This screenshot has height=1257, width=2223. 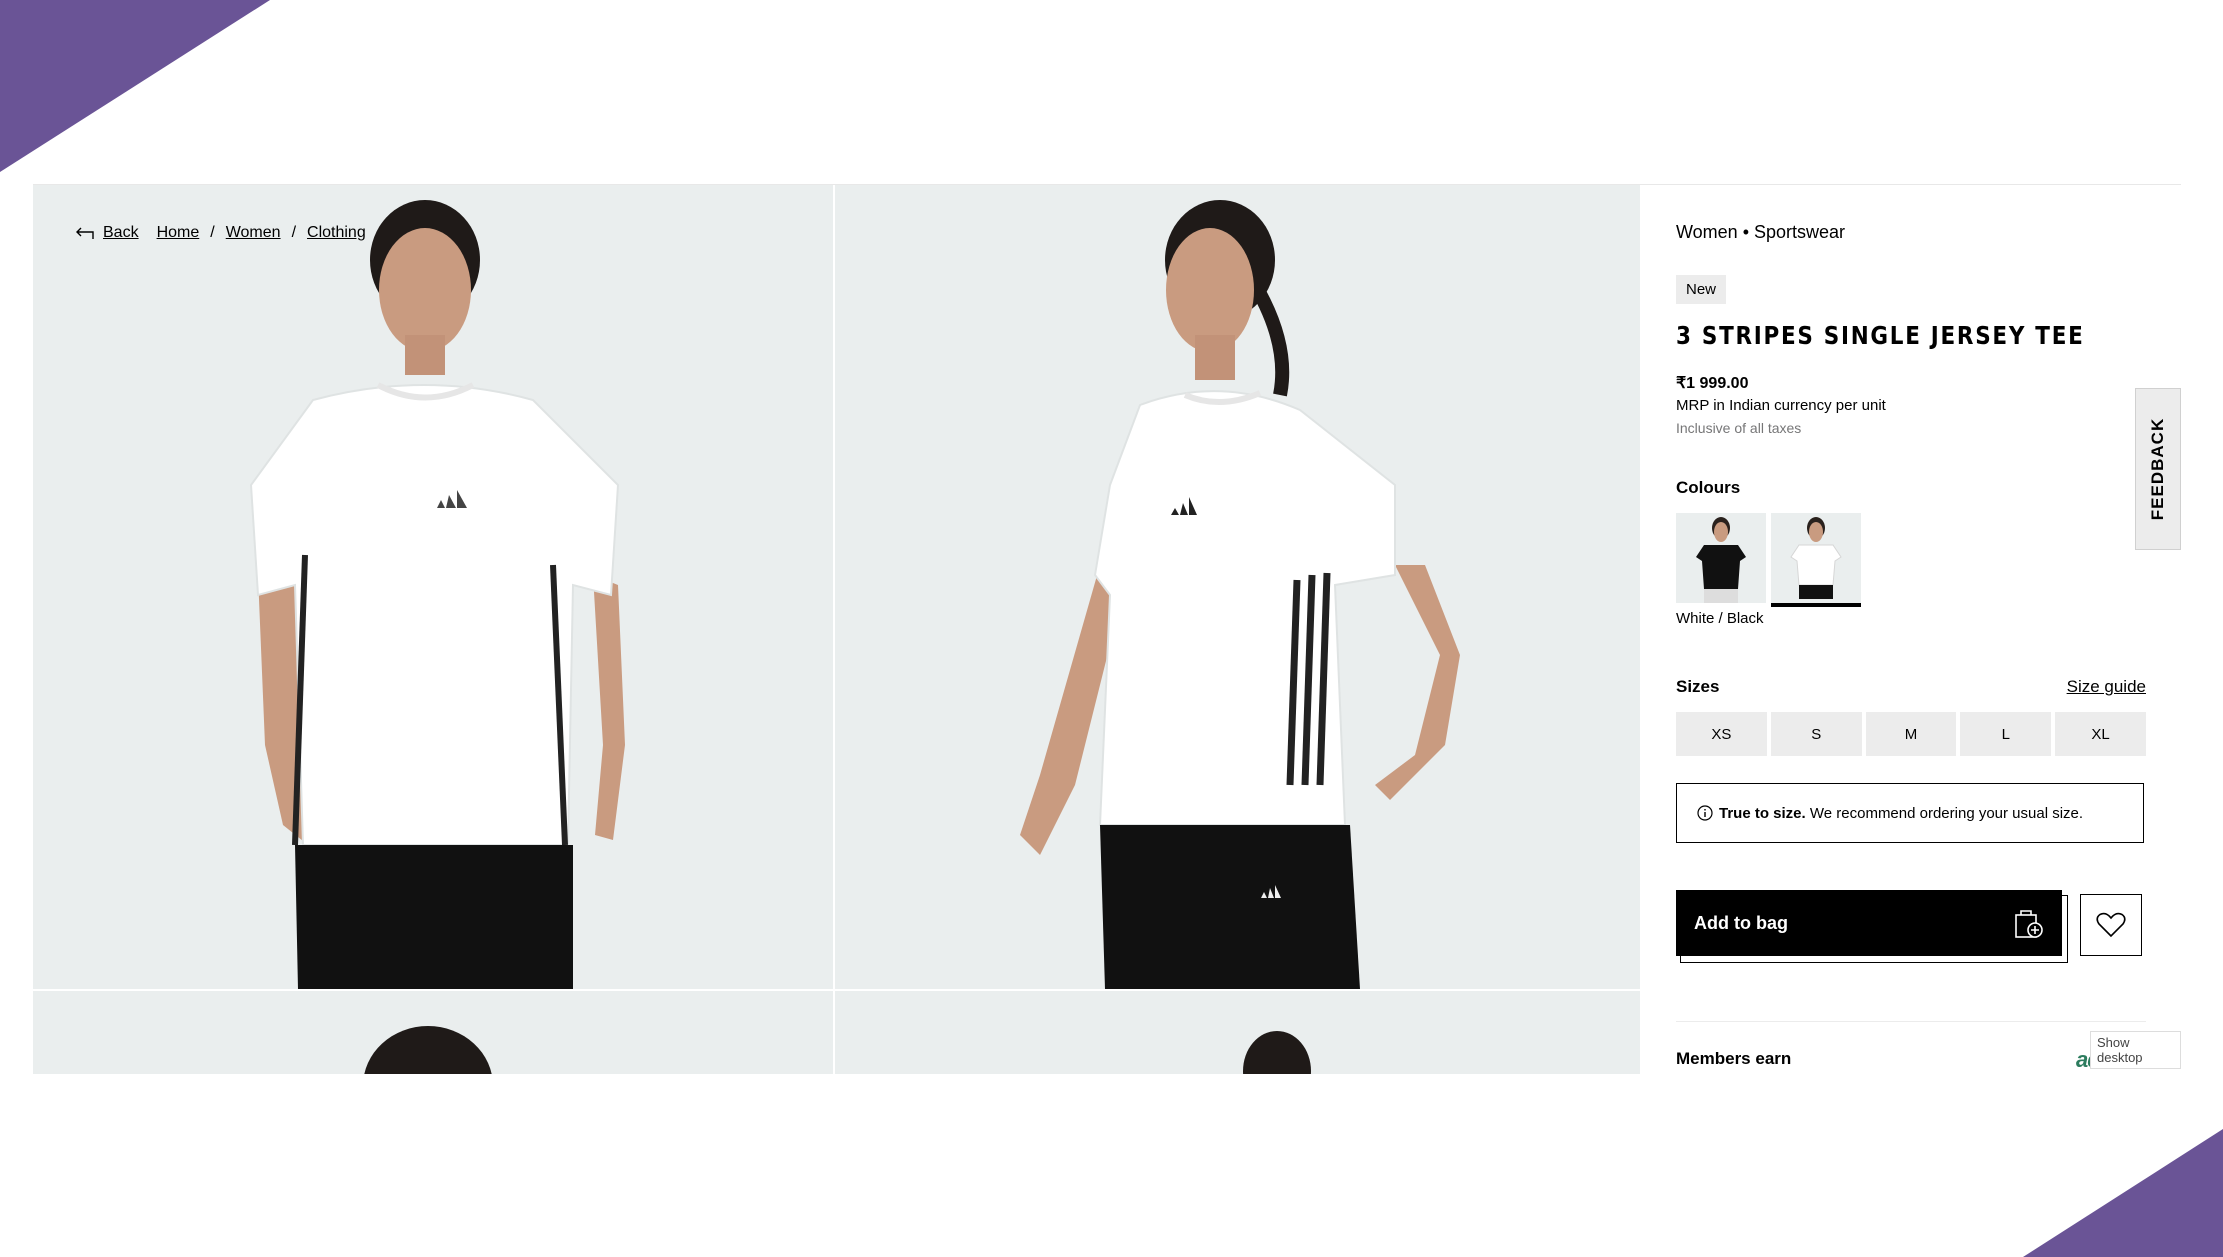 What do you see at coordinates (135, 86) in the screenshot?
I see `decorative-corner-top-left` at bounding box center [135, 86].